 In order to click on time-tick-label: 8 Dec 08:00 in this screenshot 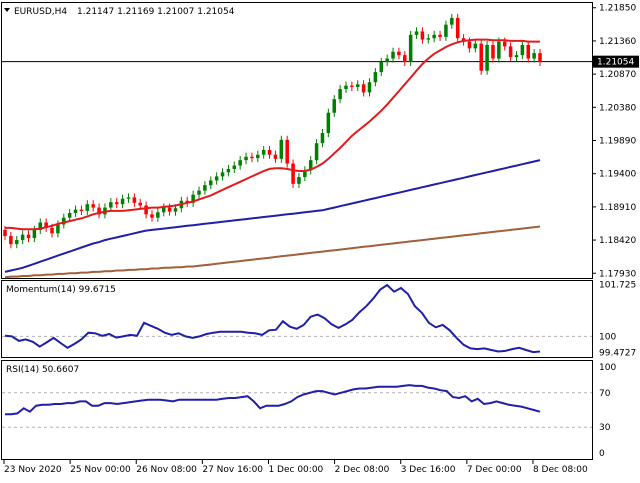, I will do `click(560, 470)`.